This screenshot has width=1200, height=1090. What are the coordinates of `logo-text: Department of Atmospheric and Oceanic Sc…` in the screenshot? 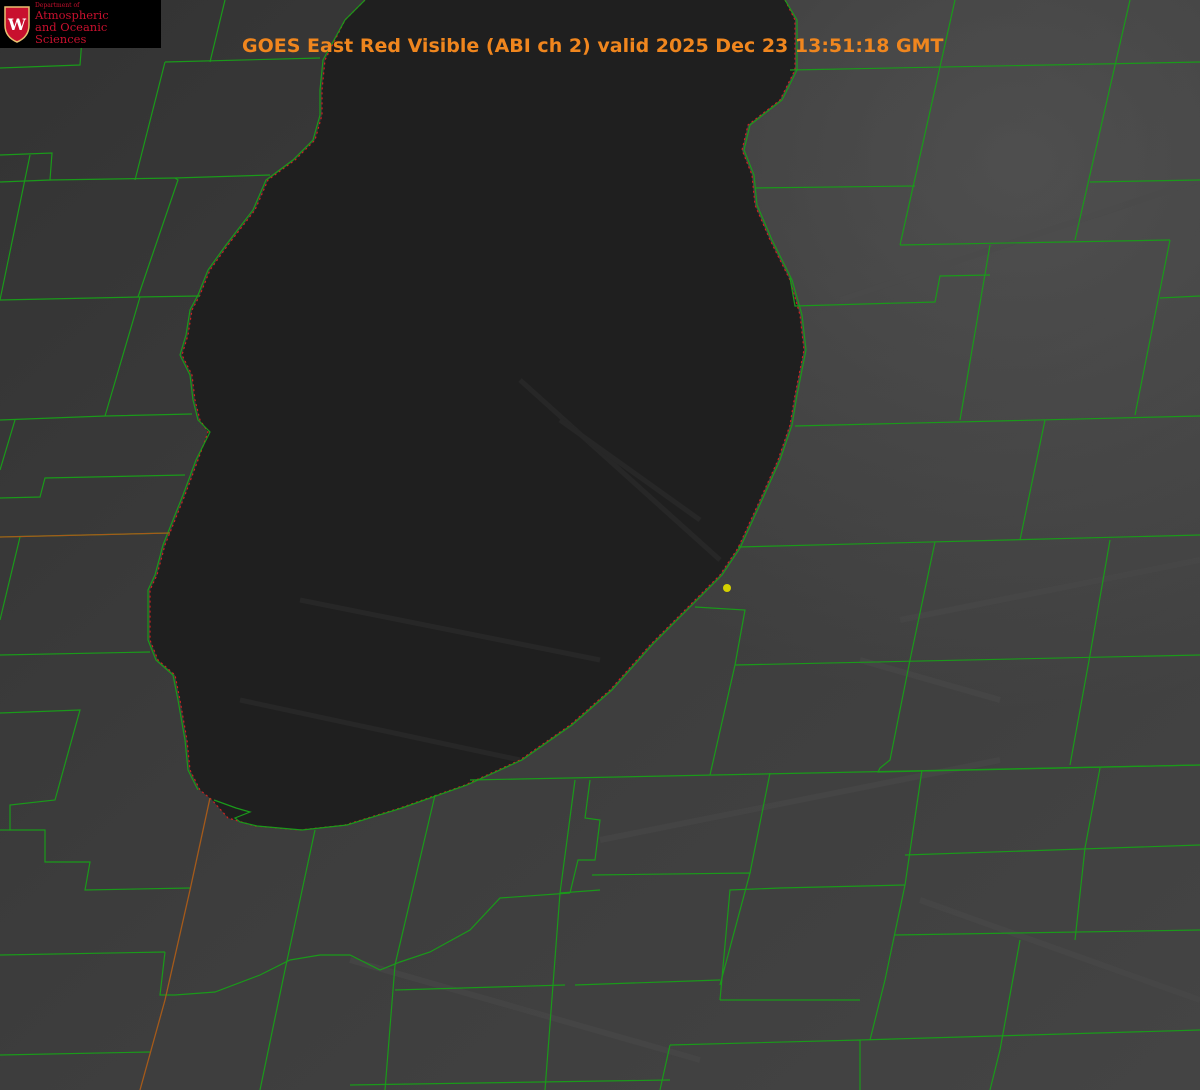 It's located at (98, 24).